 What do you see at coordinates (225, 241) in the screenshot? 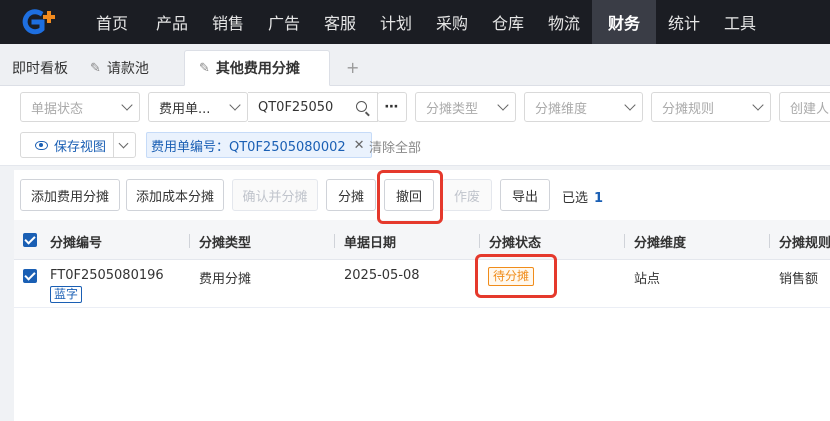
I see `col-alloc-type: 分摊类型` at bounding box center [225, 241].